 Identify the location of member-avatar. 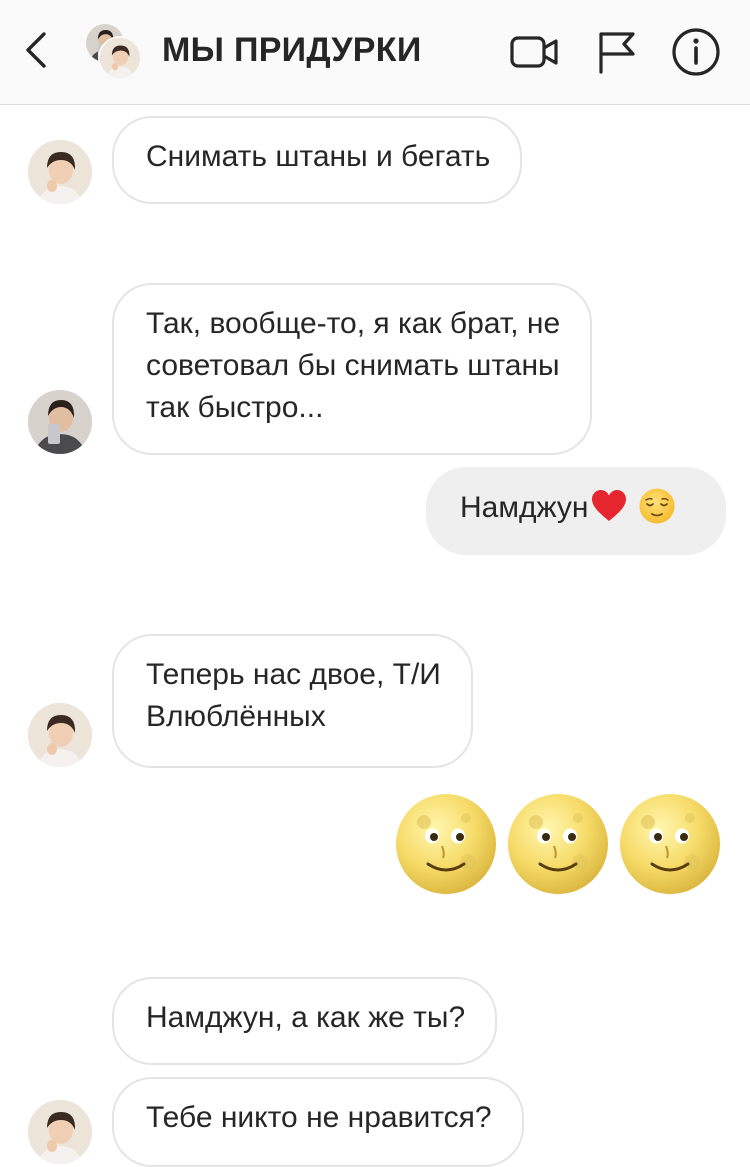
(120, 58).